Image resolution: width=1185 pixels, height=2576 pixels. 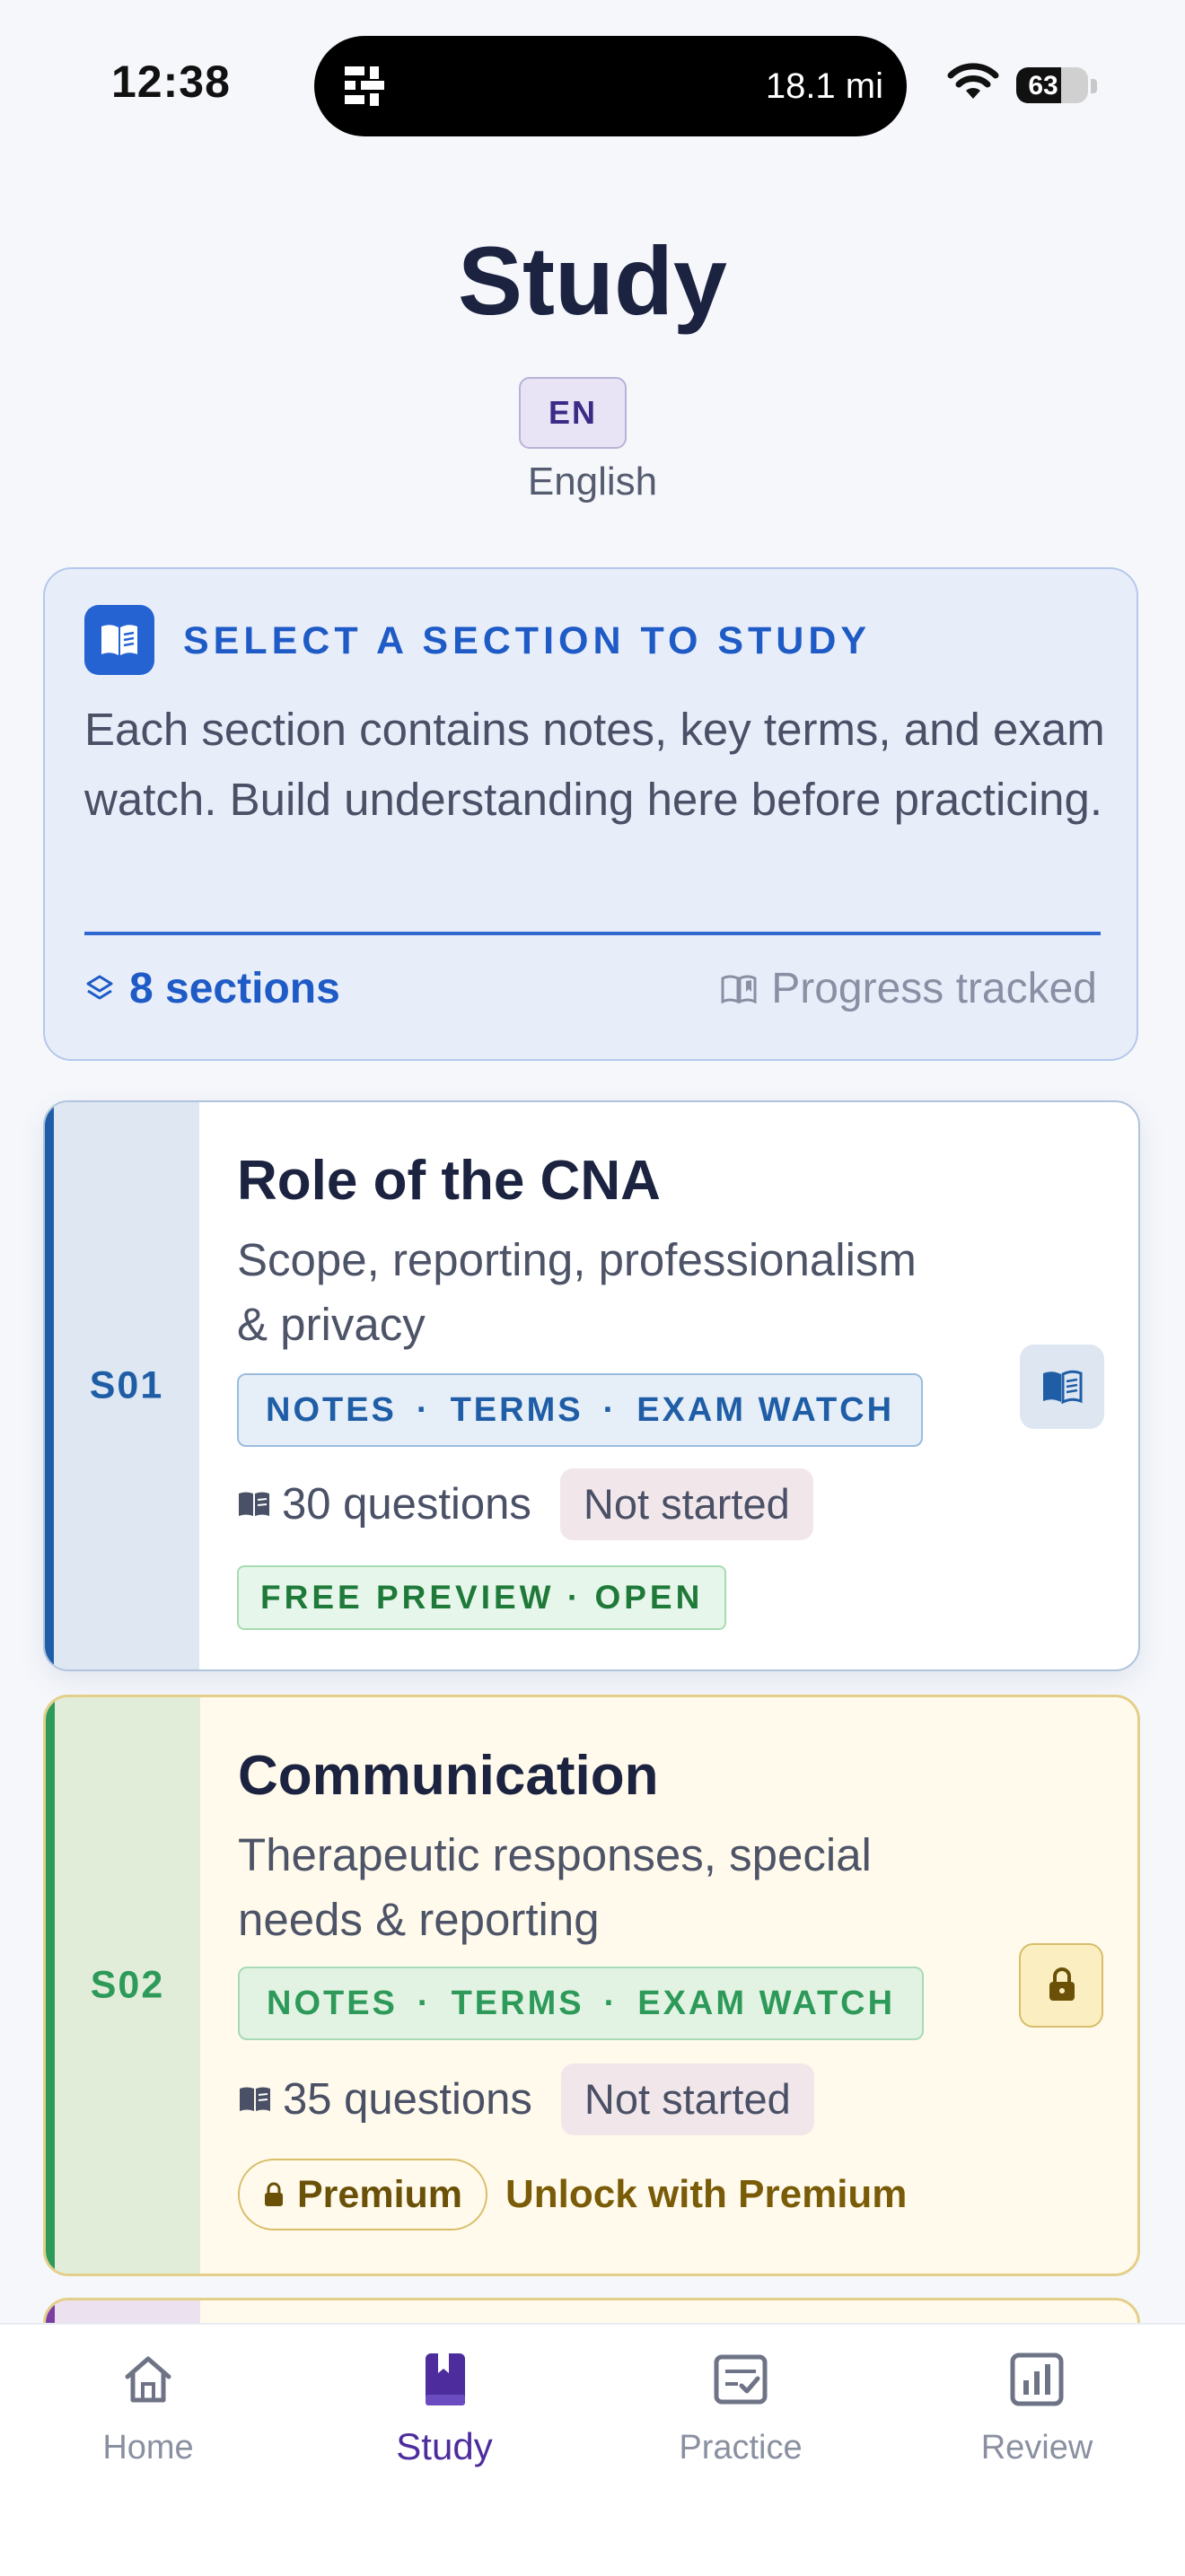 I want to click on section-meta: 35 questions Not started, so click(x=526, y=2099).